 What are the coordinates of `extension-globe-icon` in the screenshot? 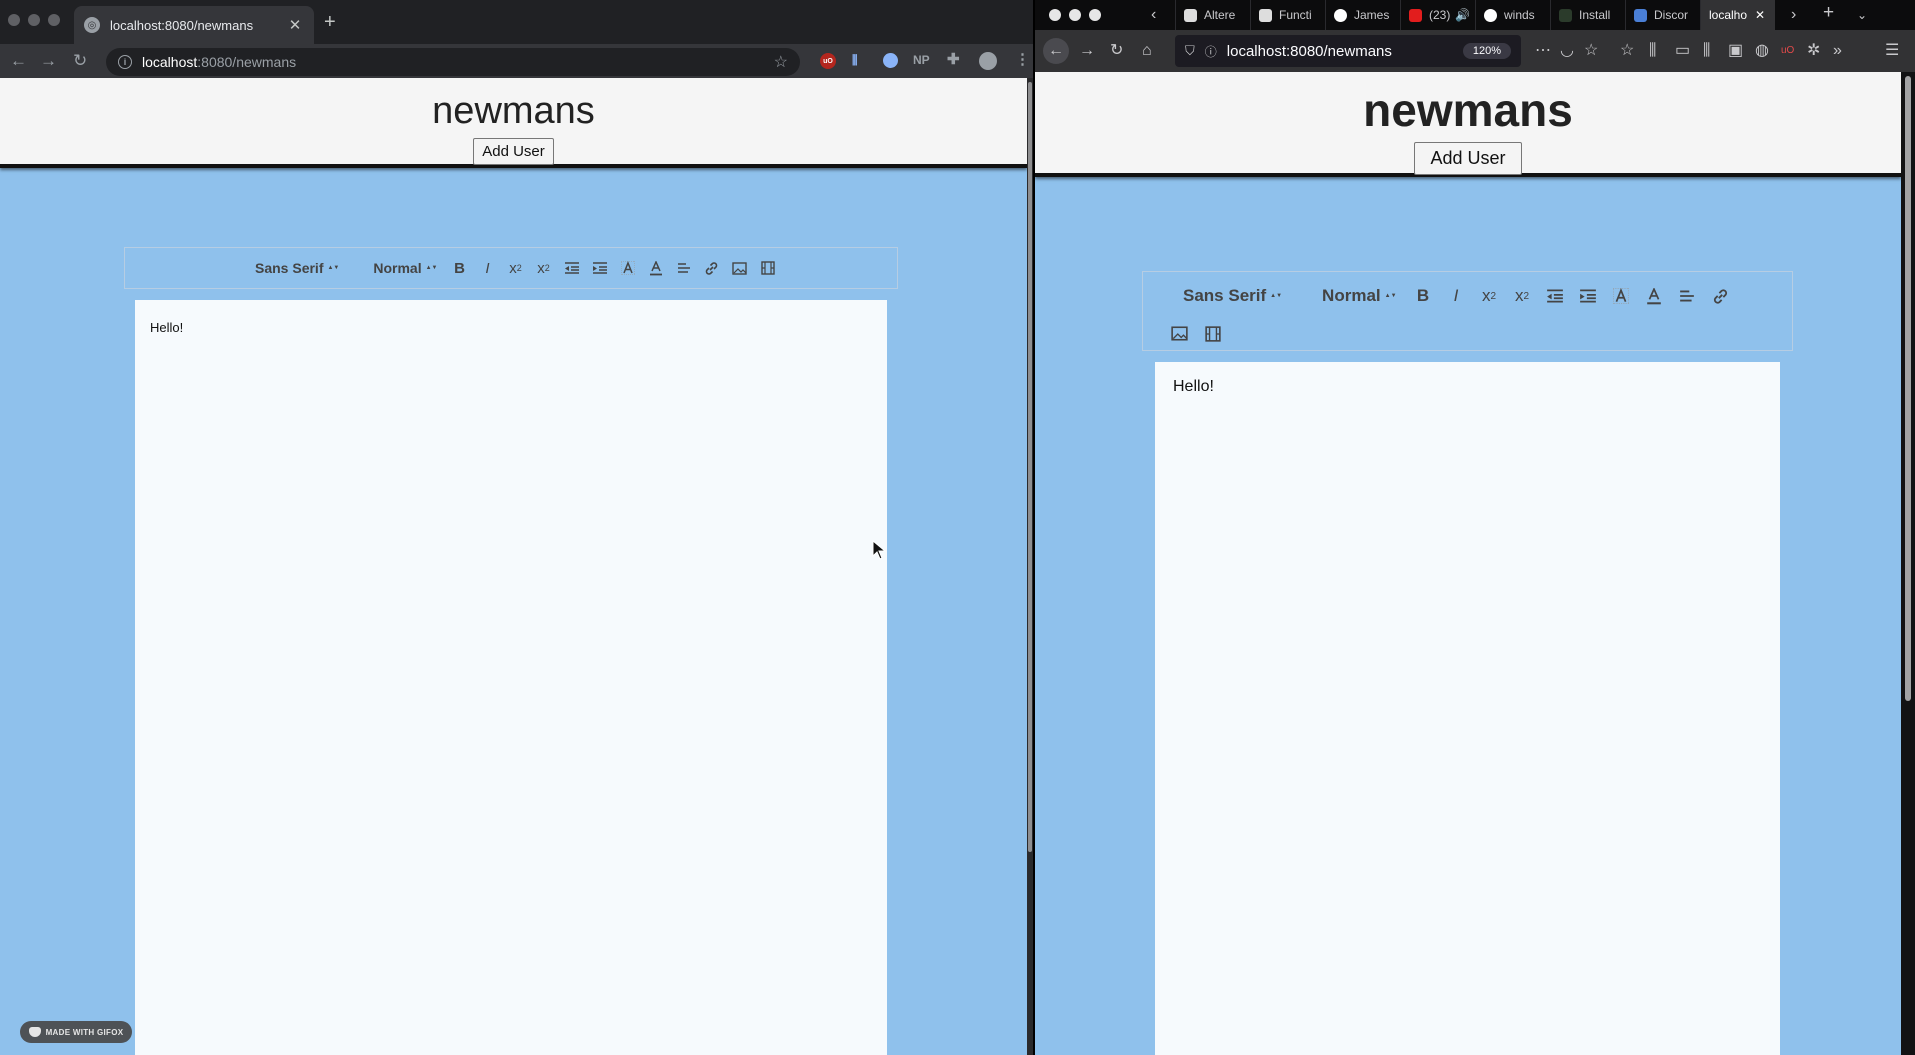 It's located at (890, 60).